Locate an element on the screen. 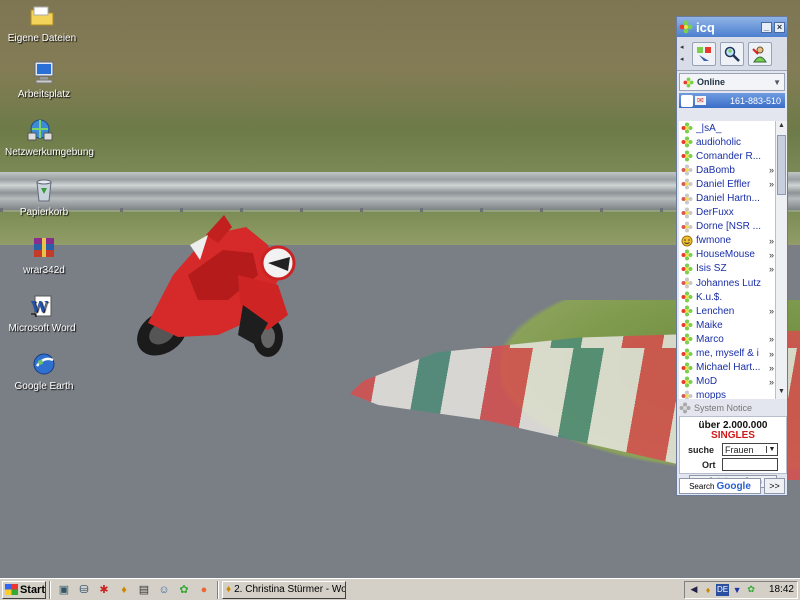  google-search-go-button: >> is located at coordinates (774, 486).